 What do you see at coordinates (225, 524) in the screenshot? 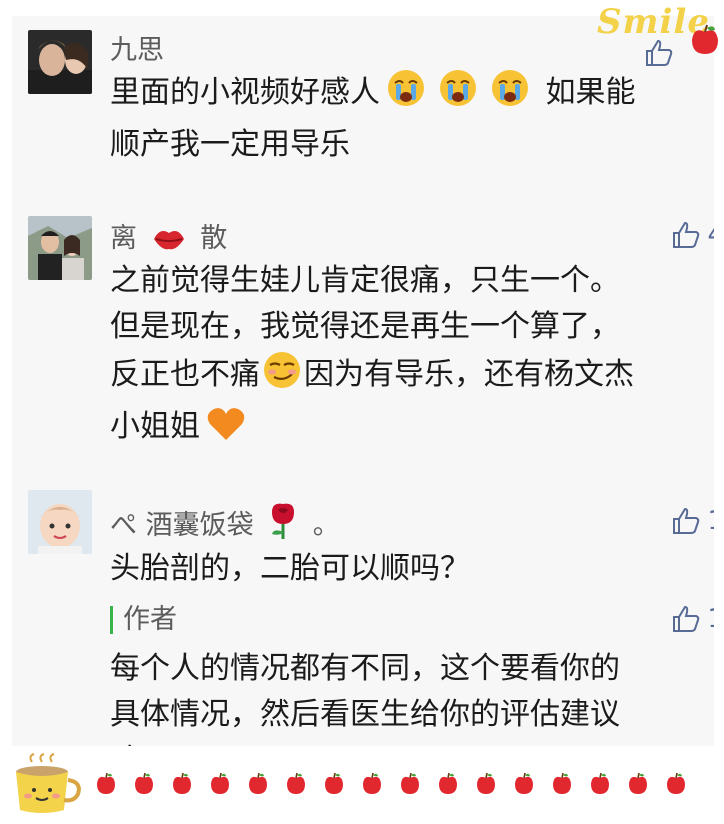
I see `commenter-name: ぺ 酒囊饭袋 。` at bounding box center [225, 524].